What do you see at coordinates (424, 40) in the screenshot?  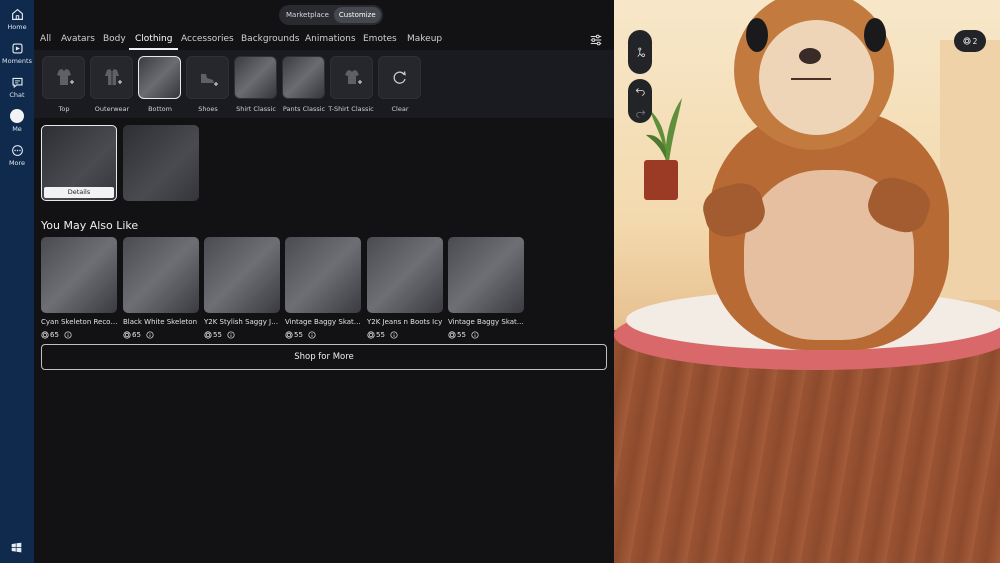 I see `tab-makeup: Makeup` at bounding box center [424, 40].